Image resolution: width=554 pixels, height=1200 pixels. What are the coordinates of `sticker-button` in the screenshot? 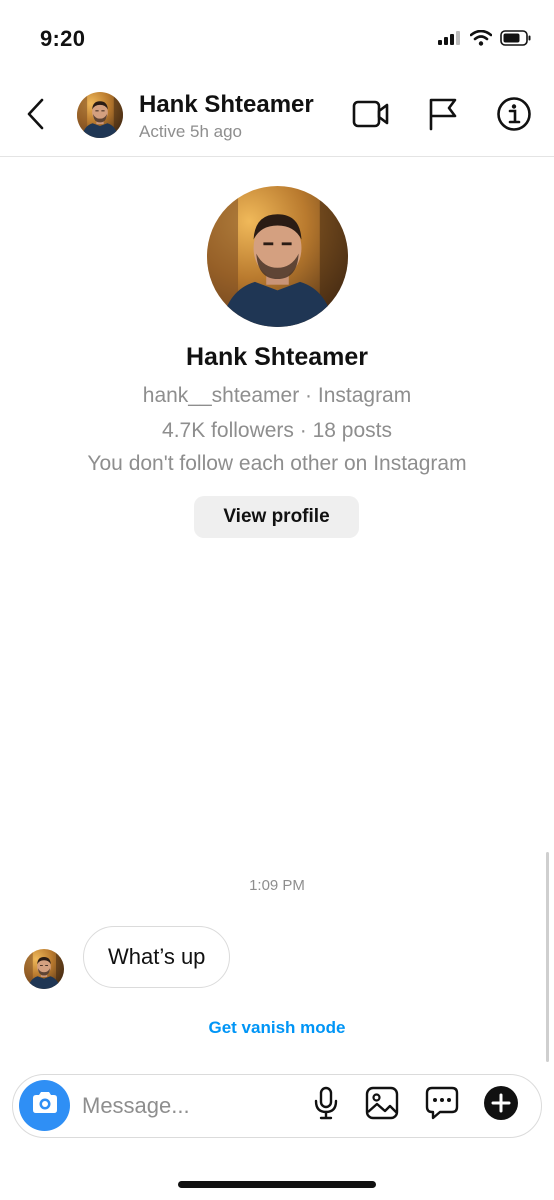 It's located at (442, 1105).